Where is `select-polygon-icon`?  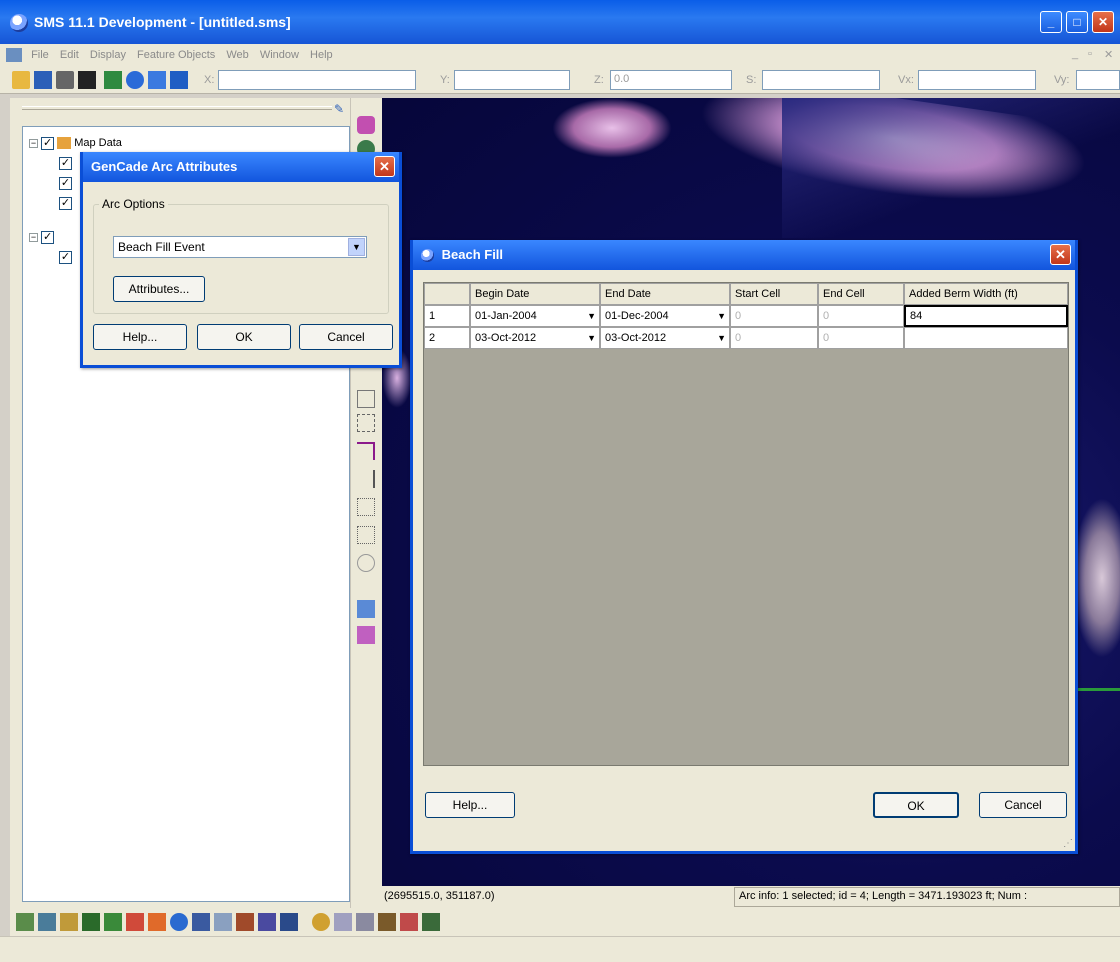 select-polygon-icon is located at coordinates (366, 507).